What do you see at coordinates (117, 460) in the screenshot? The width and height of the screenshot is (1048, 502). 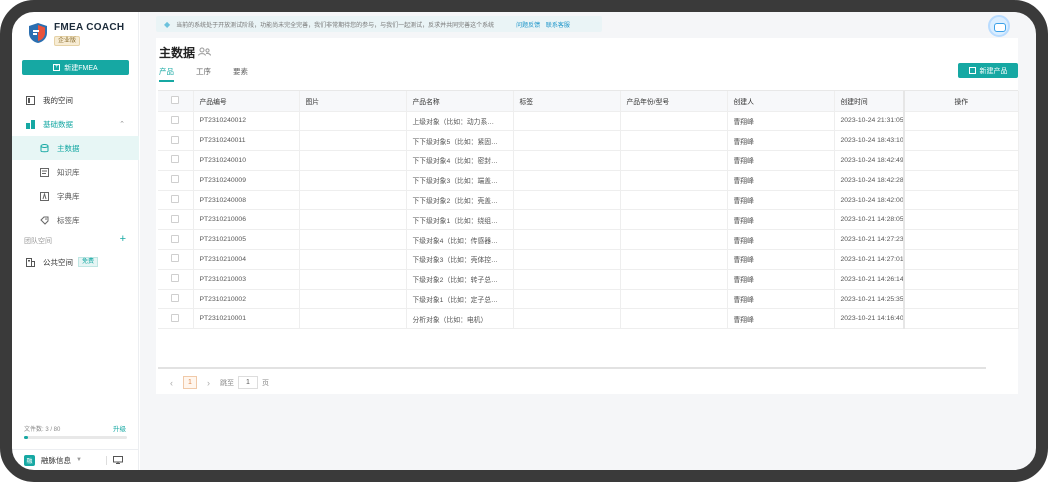 I see `monitor-icon` at bounding box center [117, 460].